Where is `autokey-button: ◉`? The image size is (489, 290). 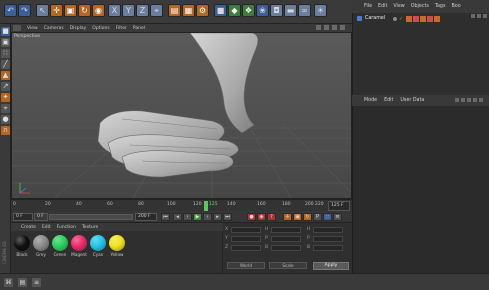
autokey-button: ◉ is located at coordinates (261, 217).